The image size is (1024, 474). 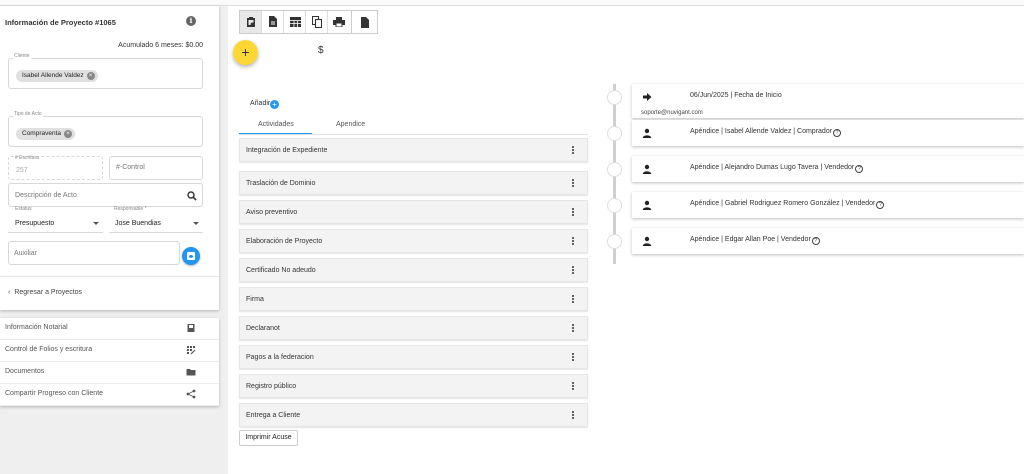 I want to click on activity-item: Pagos a la federacion, so click(x=413, y=357).